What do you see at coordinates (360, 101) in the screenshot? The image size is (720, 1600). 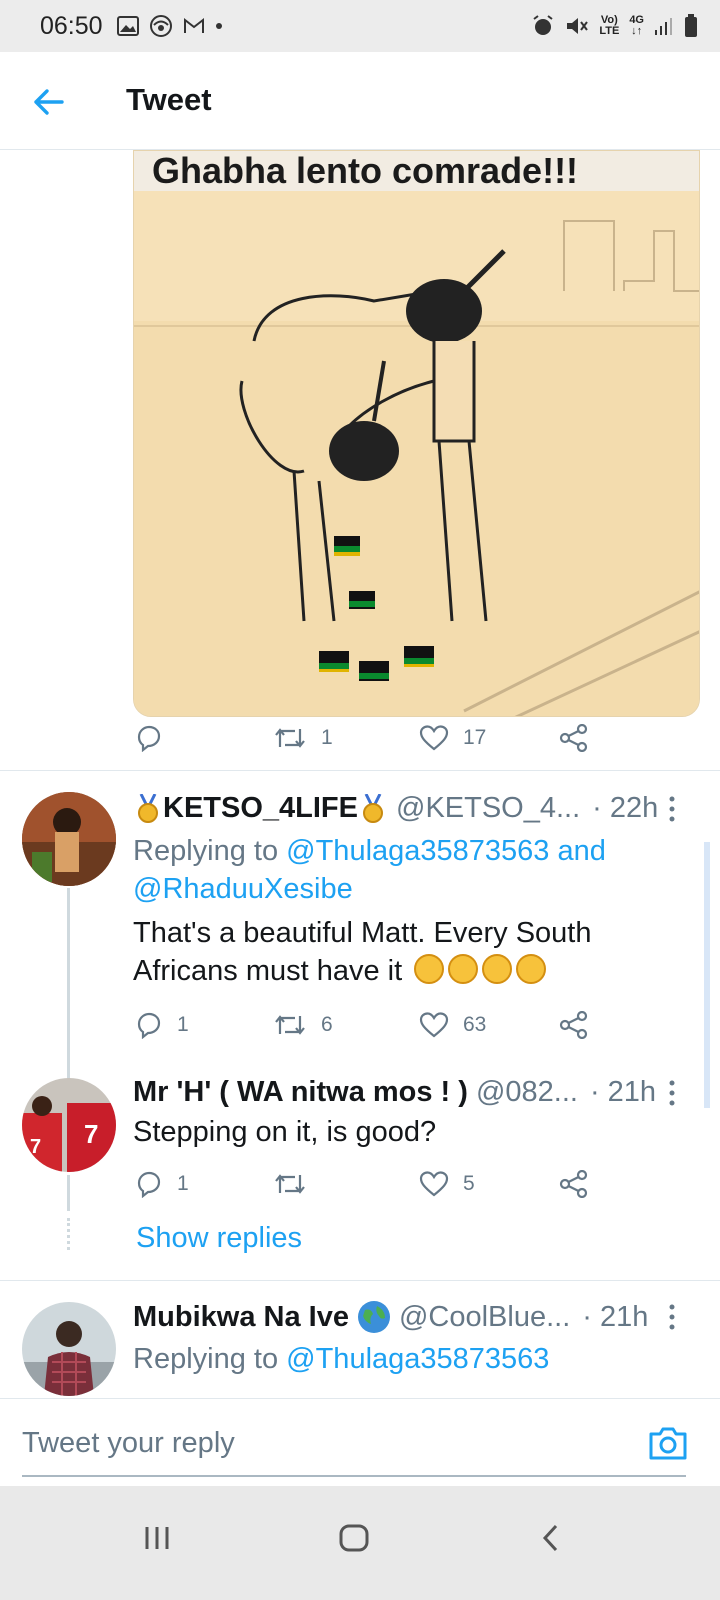 I see `top-app-bar: Tweet` at bounding box center [360, 101].